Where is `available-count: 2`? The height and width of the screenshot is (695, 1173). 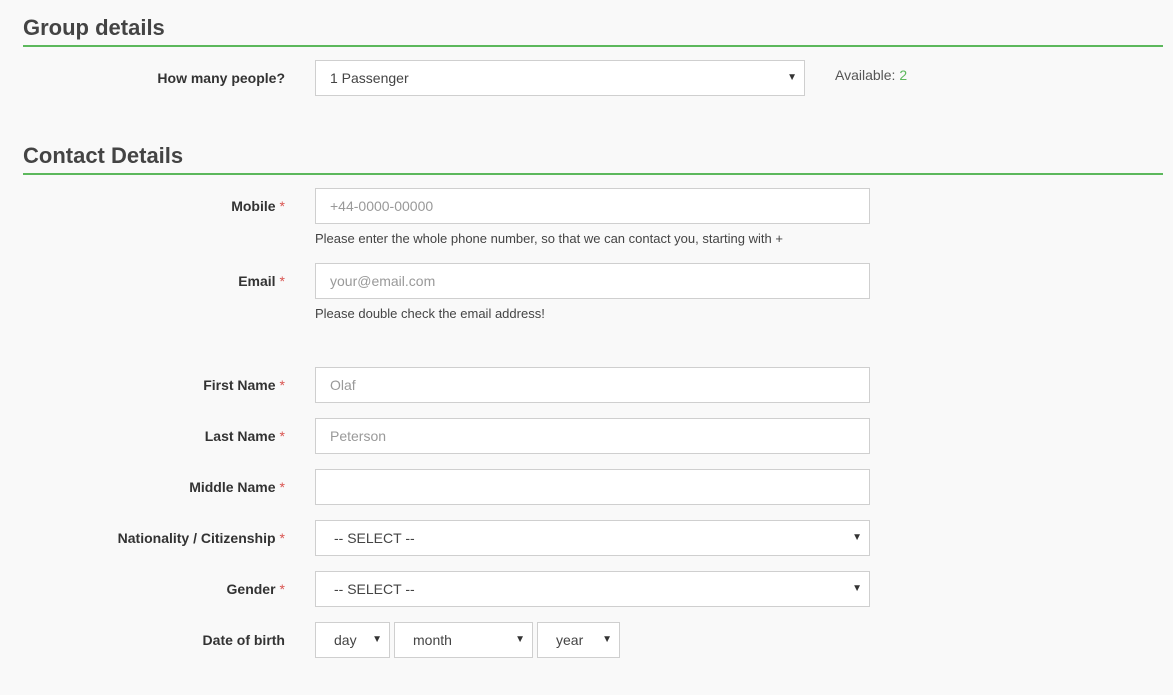
available-count: 2 is located at coordinates (903, 75).